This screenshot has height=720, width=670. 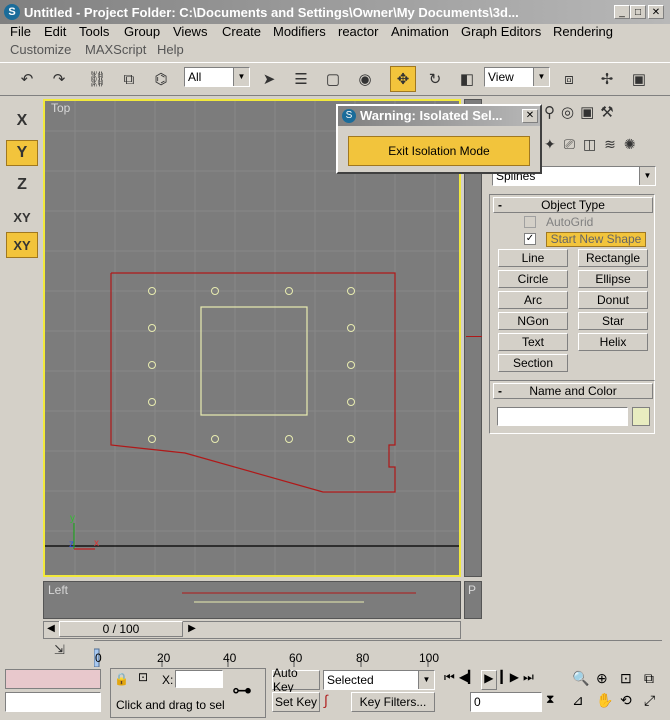 What do you see at coordinates (22, 153) in the screenshot?
I see `axis-y-button: Y` at bounding box center [22, 153].